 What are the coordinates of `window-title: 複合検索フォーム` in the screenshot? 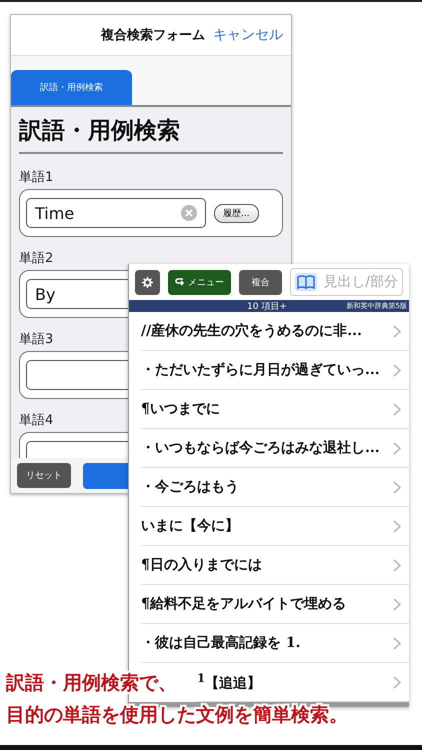 It's located at (153, 35).